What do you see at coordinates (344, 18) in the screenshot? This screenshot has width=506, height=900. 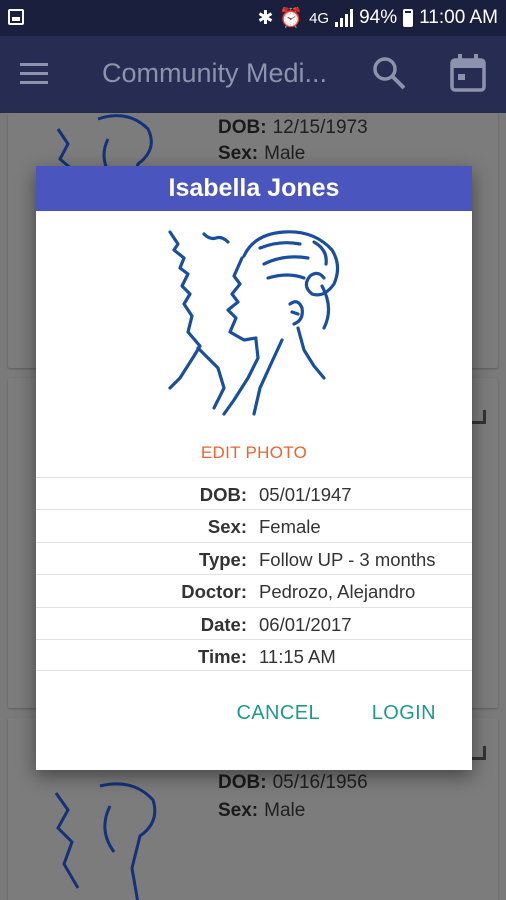 I see `signal-icon` at bounding box center [344, 18].